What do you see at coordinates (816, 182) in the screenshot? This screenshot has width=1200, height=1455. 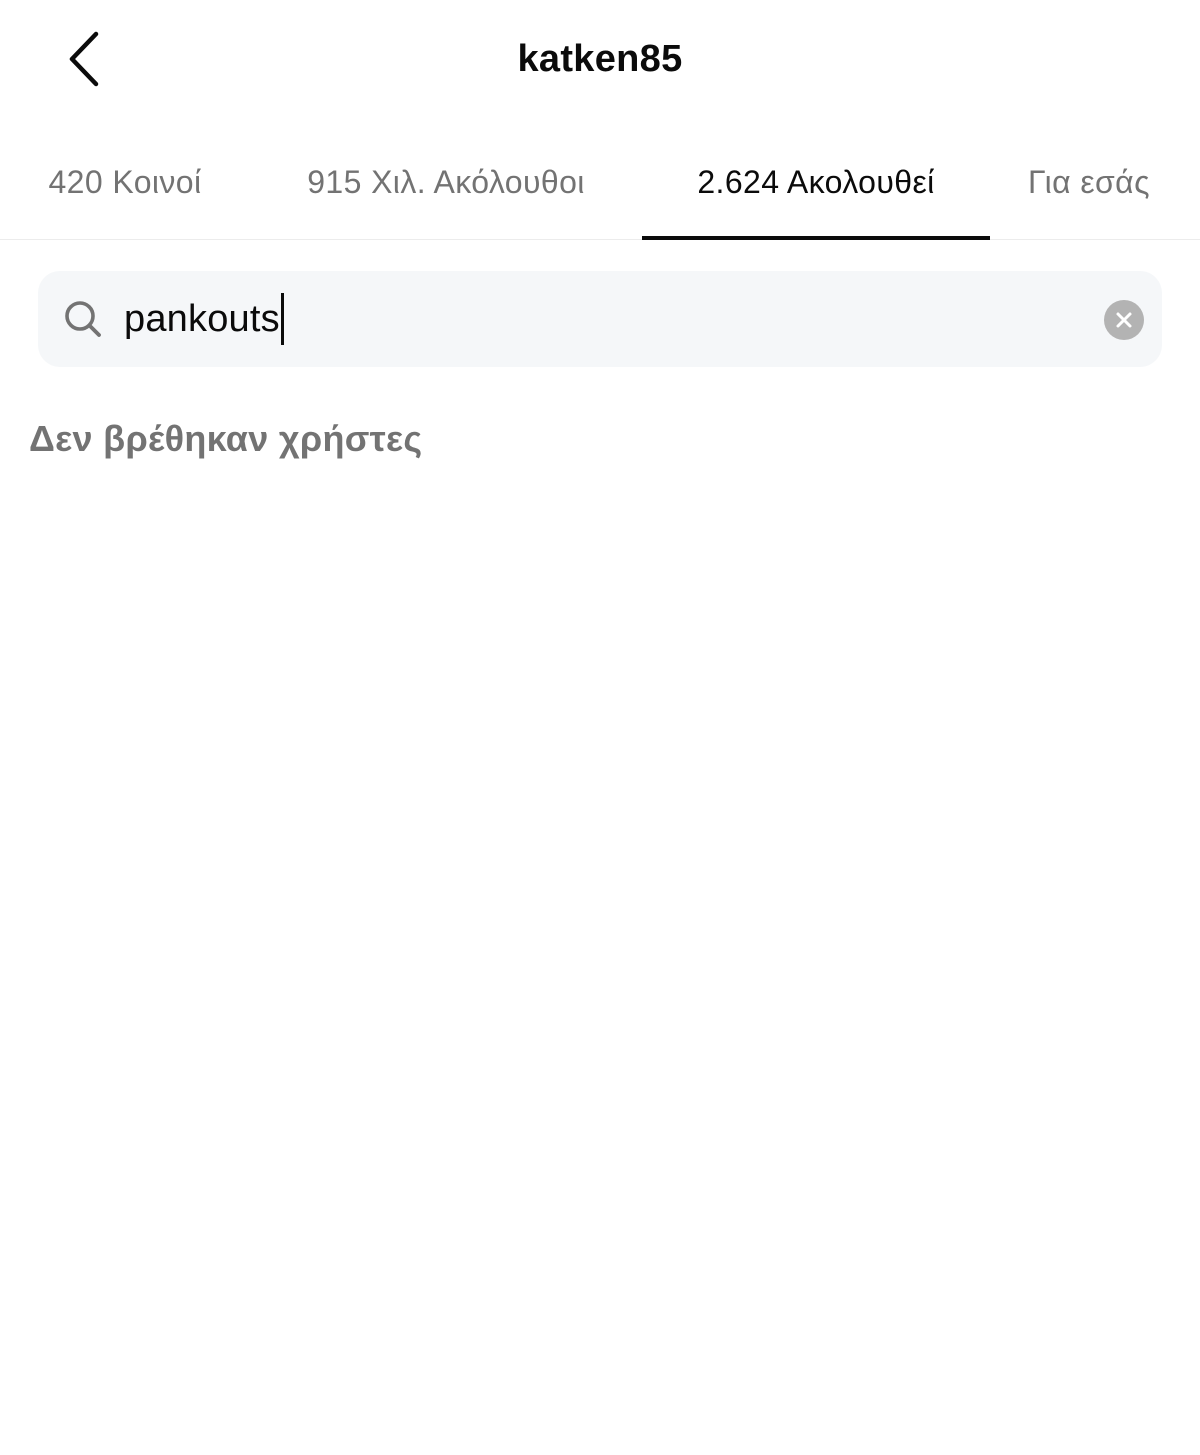 I see `tab-following: 2.624 Ακολουθεί` at bounding box center [816, 182].